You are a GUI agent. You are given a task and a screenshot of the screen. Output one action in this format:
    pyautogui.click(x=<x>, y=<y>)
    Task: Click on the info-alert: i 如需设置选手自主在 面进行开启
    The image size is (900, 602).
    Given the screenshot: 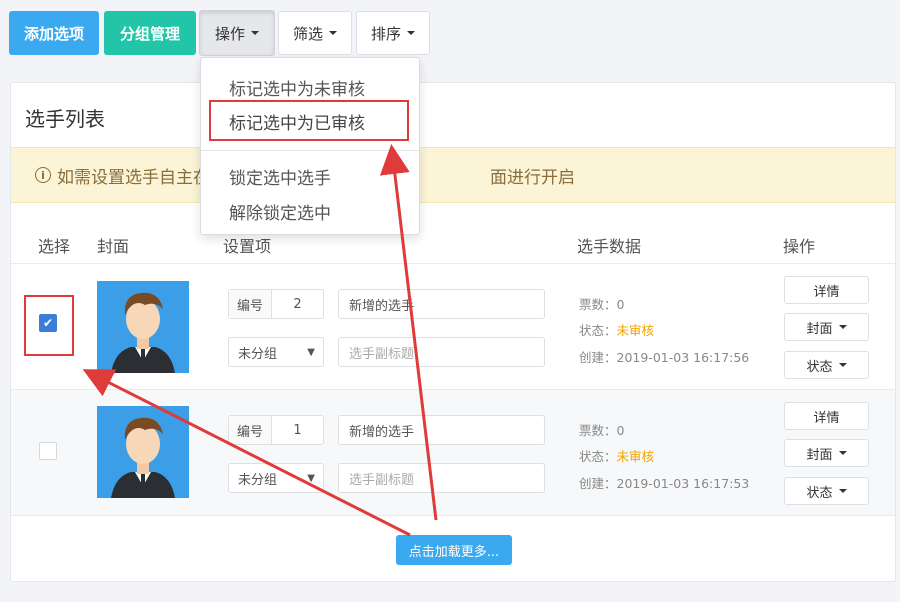 What is the action you would take?
    pyautogui.click(x=453, y=175)
    